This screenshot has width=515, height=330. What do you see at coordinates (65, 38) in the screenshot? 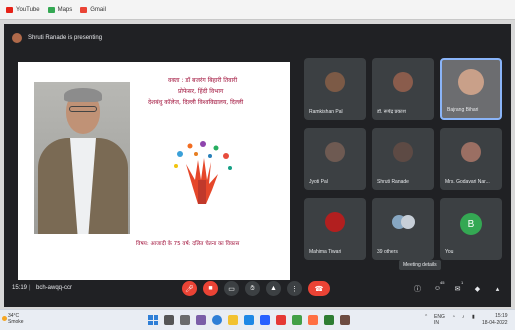
I see `presenter-text: Shruti Ranade is presenting` at bounding box center [65, 38].